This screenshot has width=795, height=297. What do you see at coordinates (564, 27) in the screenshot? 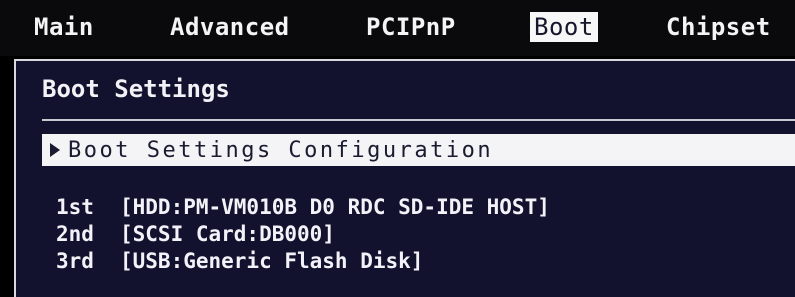
I see `tab-boot: Boot` at bounding box center [564, 27].